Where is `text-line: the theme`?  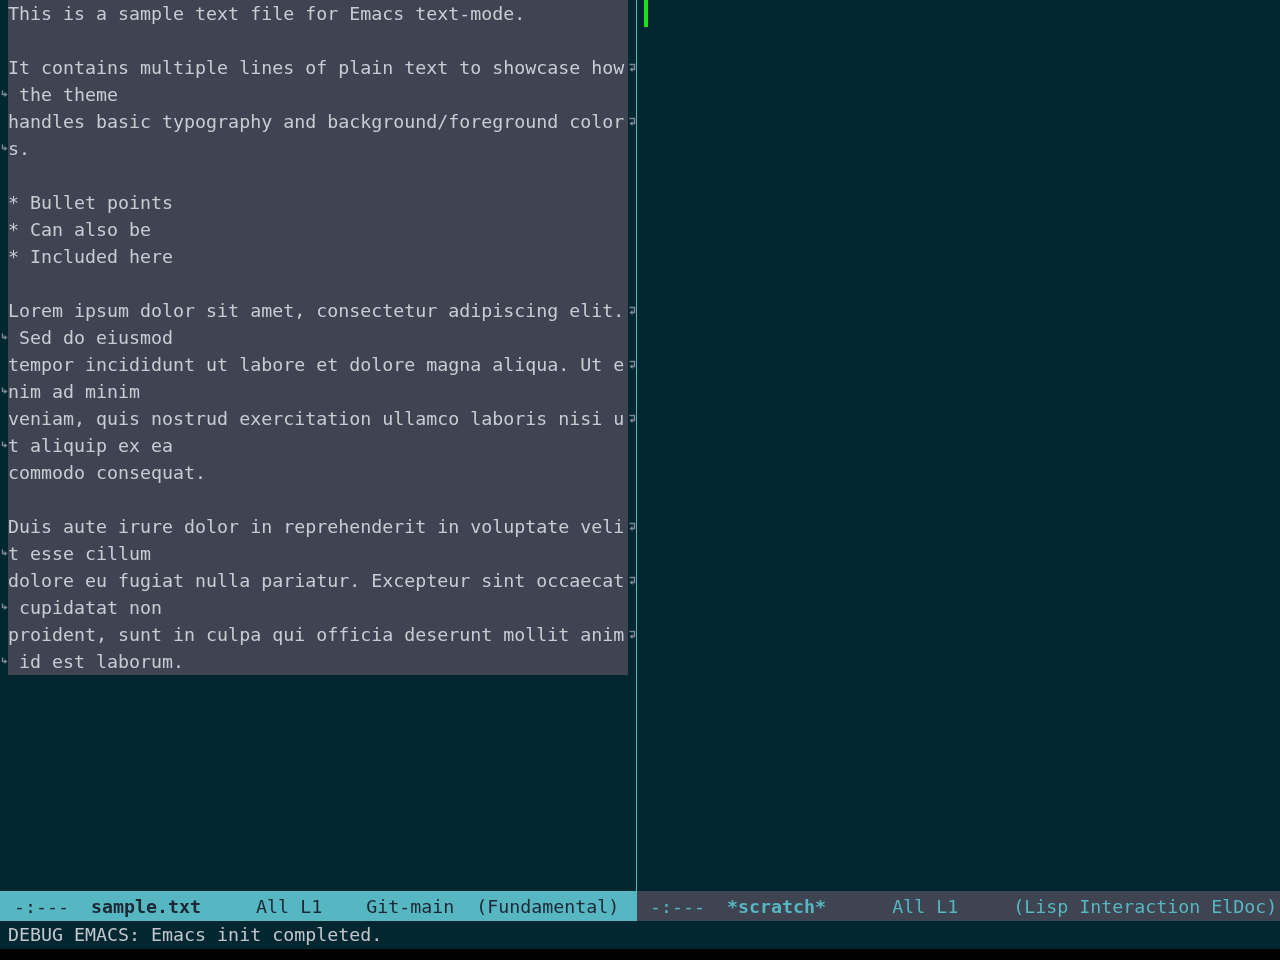
text-line: the theme is located at coordinates (68, 95).